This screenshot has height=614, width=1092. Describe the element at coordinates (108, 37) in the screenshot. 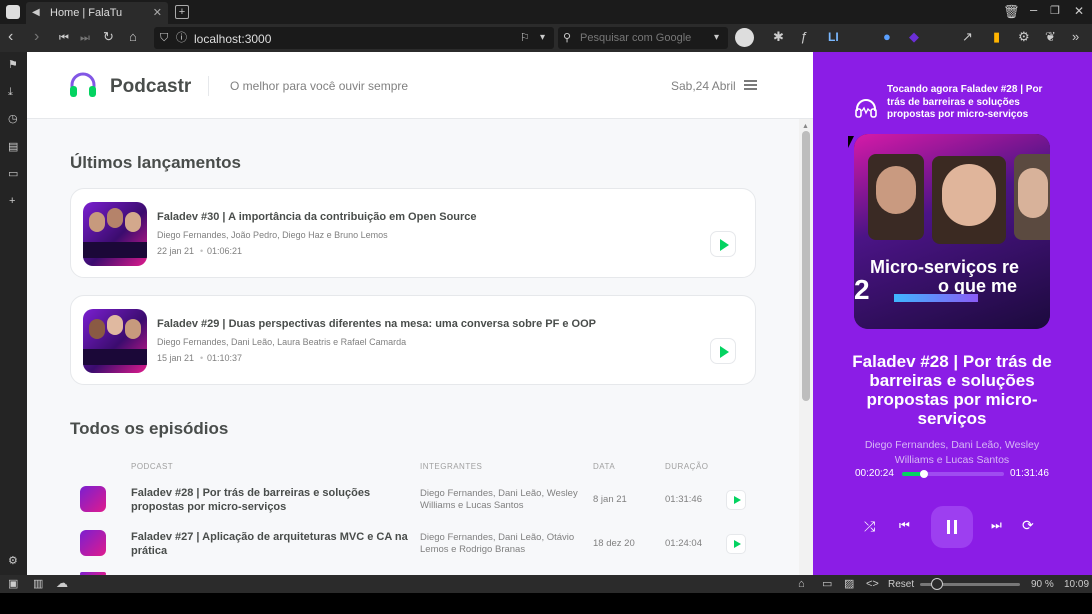

I see `reload-icon: ↻` at that location.